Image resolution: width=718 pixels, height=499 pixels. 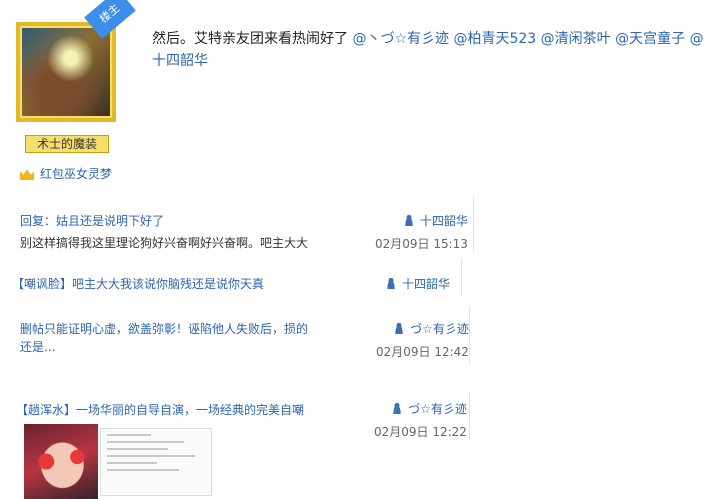 I want to click on reply-date: 02月09日 15:13, so click(x=421, y=244).